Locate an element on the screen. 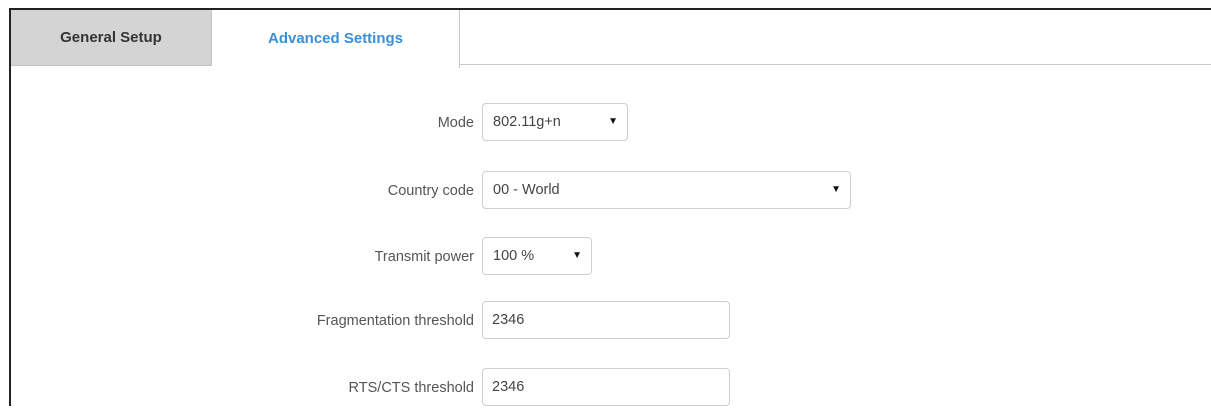 The height and width of the screenshot is (408, 1211). transmit-power-row: Transmit power 100 % ▼ is located at coordinates (611, 257).